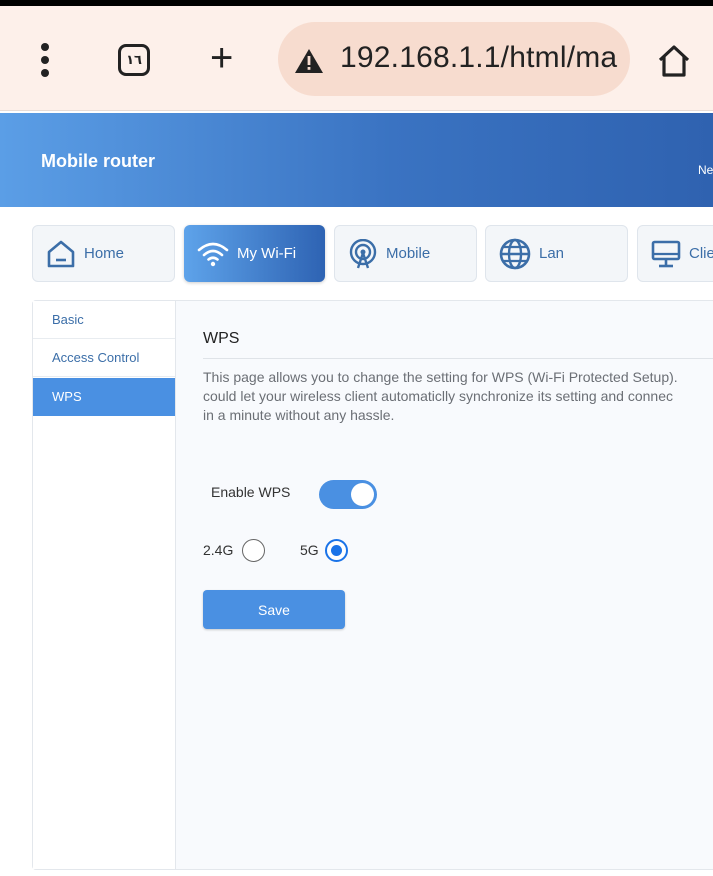  What do you see at coordinates (479, 57) in the screenshot?
I see `url-text: 192.168.1.1/html/ma` at bounding box center [479, 57].